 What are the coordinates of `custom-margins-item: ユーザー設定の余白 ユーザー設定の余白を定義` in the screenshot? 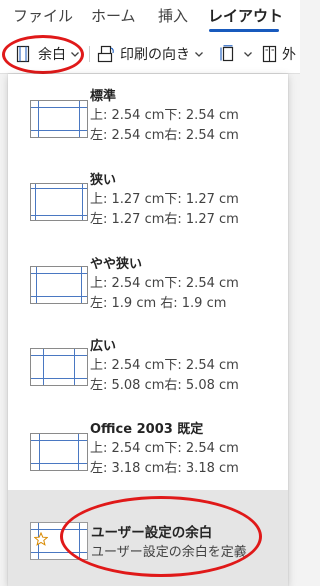 It's located at (148, 538).